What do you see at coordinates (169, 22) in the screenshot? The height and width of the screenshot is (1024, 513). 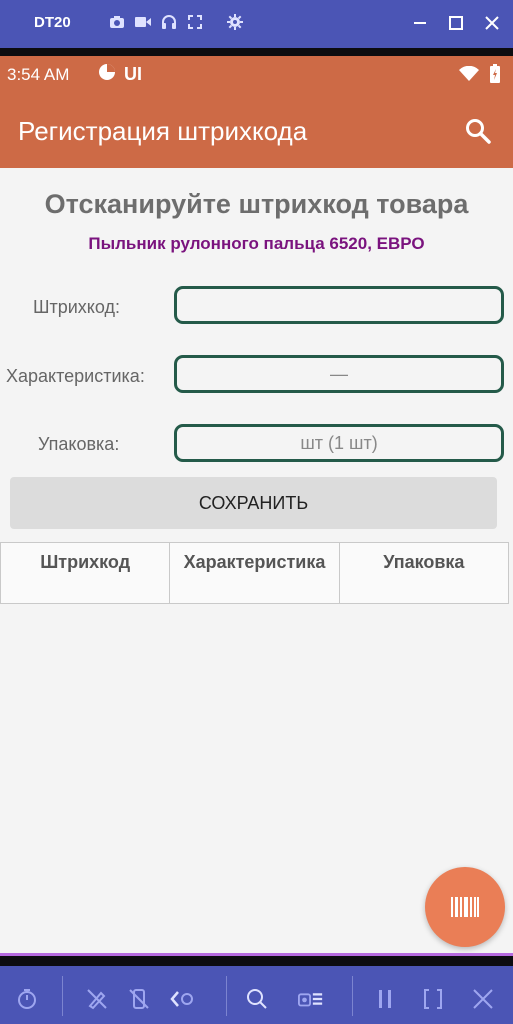 I see `headphones-icon` at bounding box center [169, 22].